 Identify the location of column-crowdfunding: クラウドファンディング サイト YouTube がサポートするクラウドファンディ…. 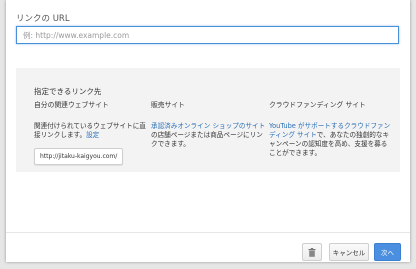
(330, 129).